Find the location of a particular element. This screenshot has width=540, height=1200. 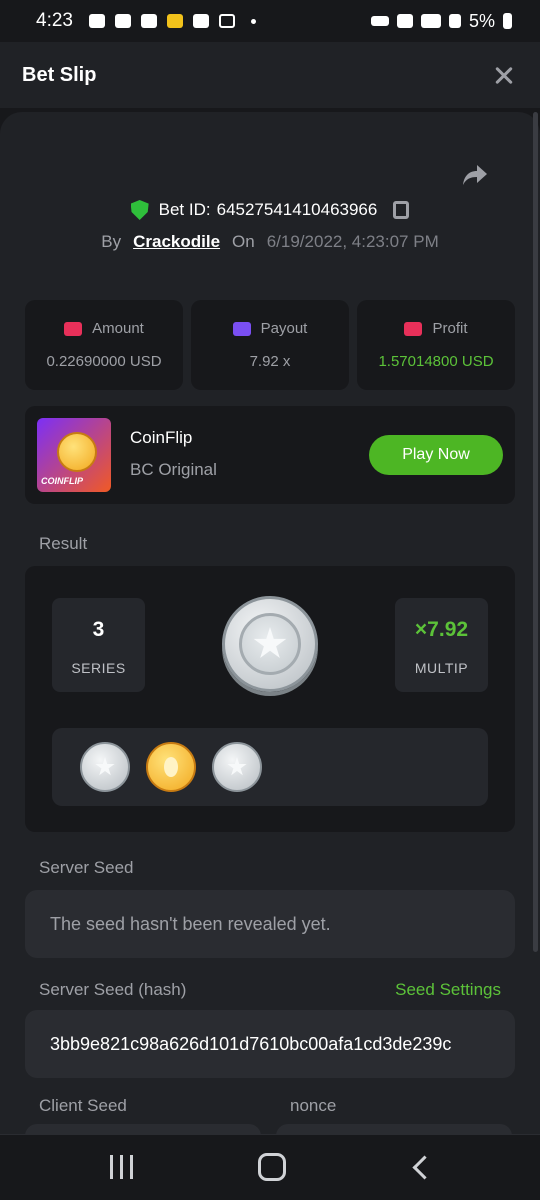

message-icon is located at coordinates (96, 21).